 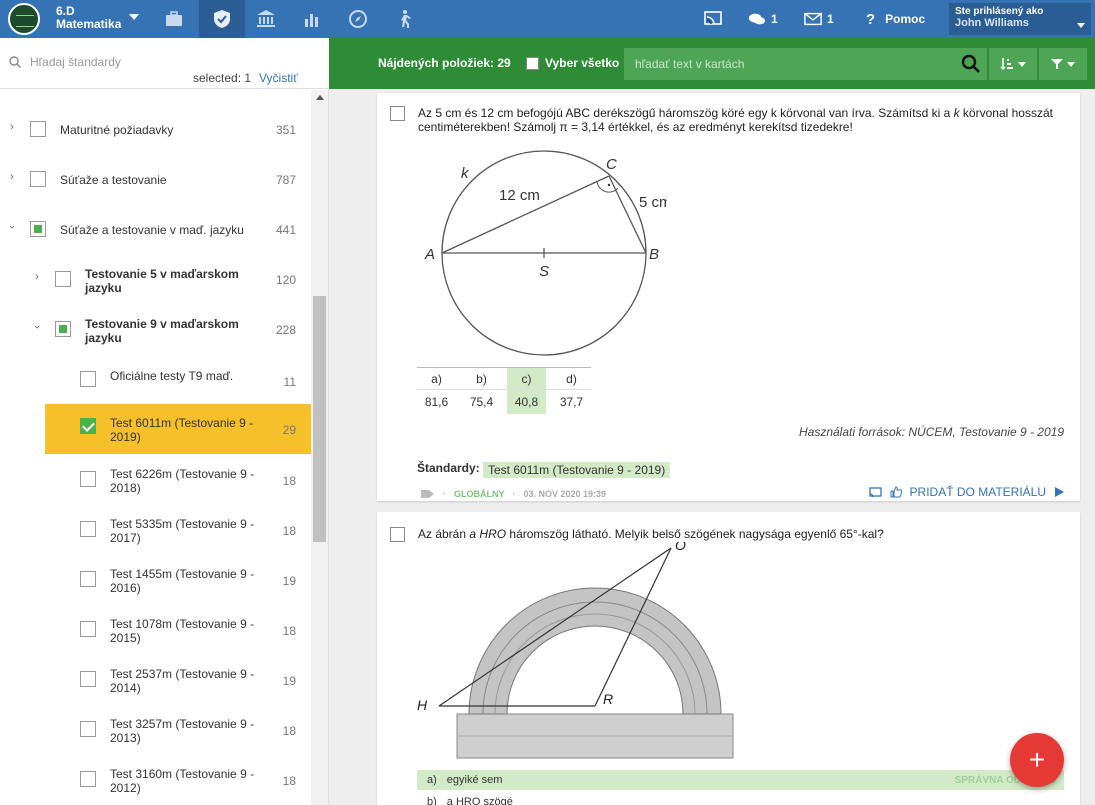 What do you see at coordinates (571, 401) in the screenshot?
I see `answer-value: 37,7` at bounding box center [571, 401].